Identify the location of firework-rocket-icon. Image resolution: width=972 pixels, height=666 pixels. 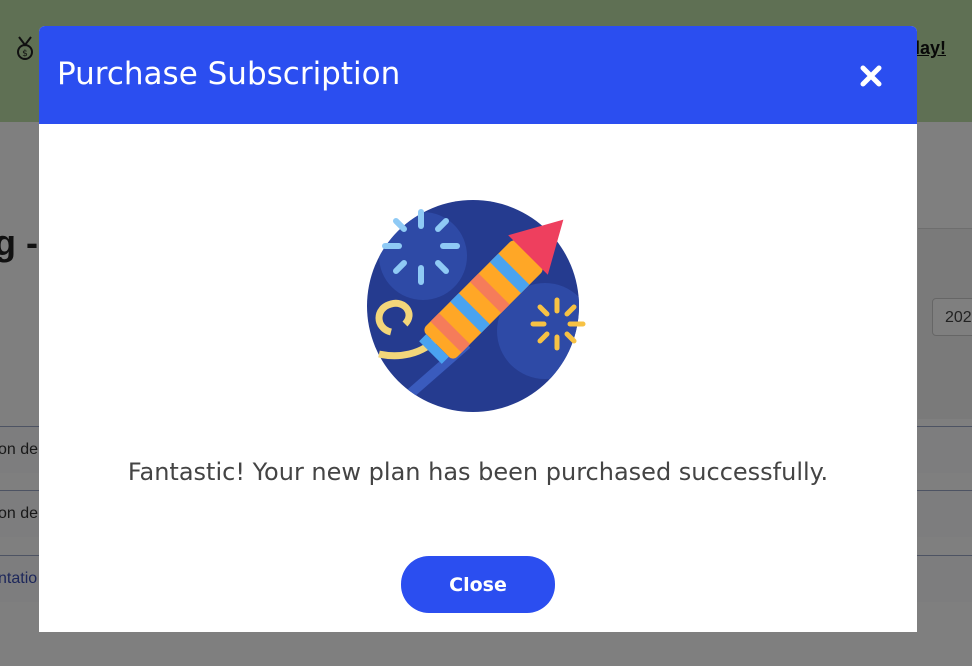
(476, 306).